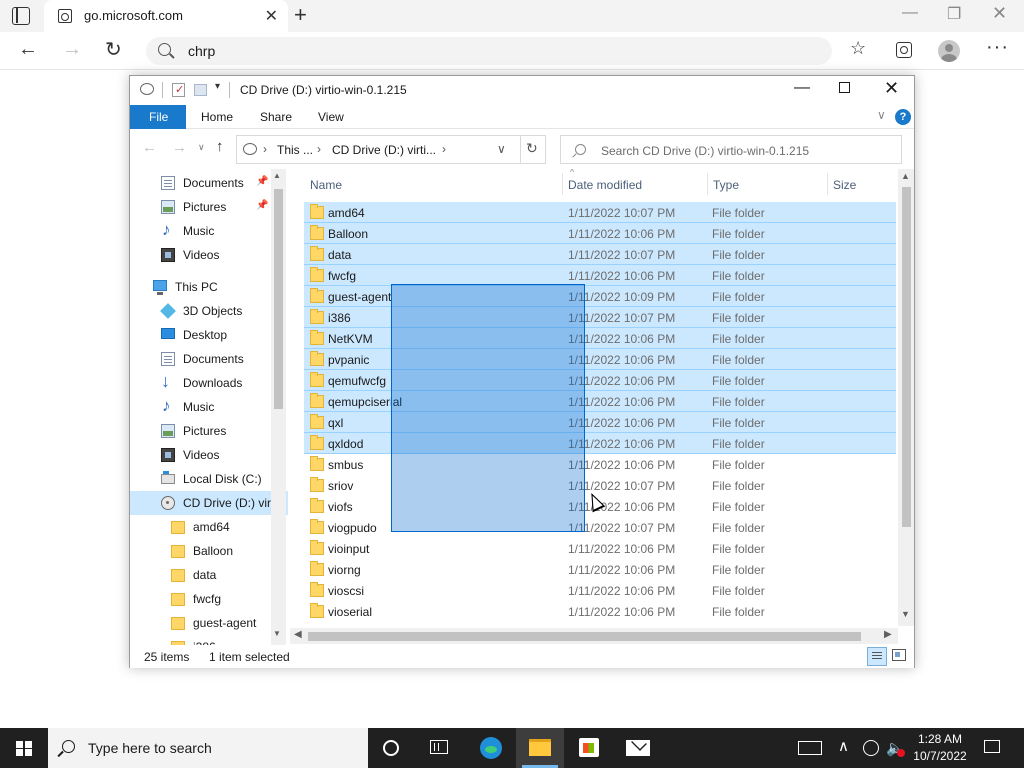  Describe the element at coordinates (439, 747) in the screenshot. I see `task-view-icon` at that location.